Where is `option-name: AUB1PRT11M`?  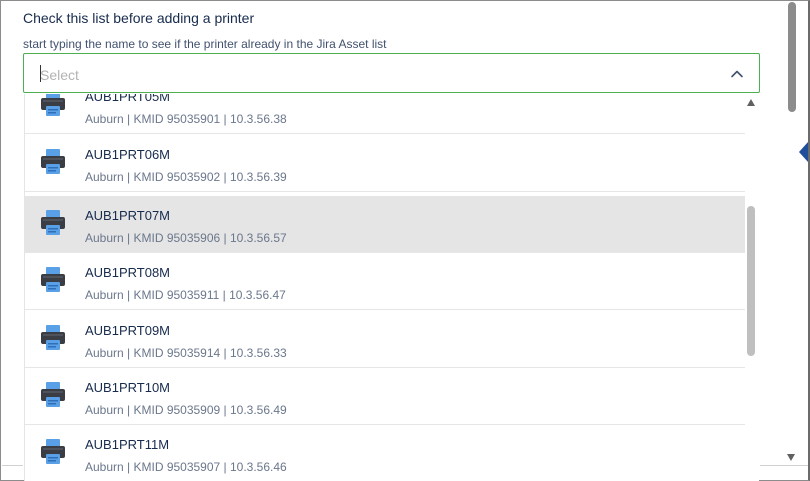
option-name: AUB1PRT11M is located at coordinates (127, 444).